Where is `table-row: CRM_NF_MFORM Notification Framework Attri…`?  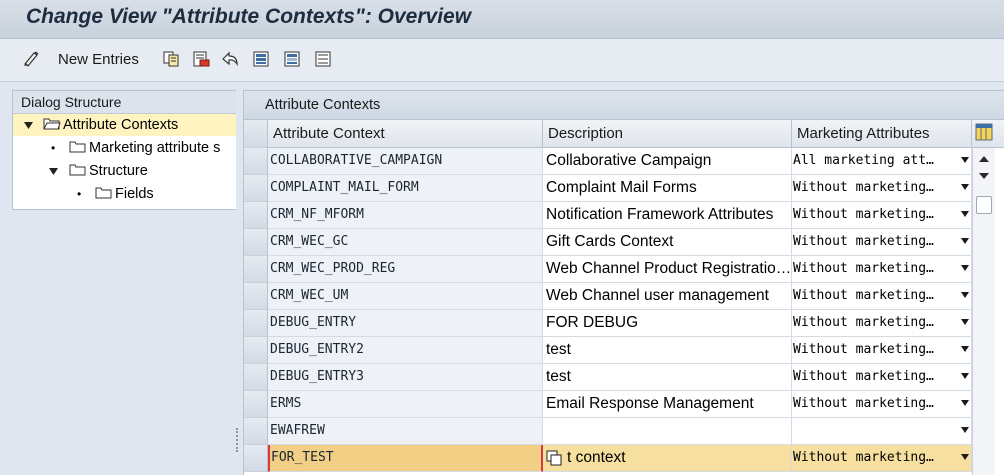
table-row: CRM_NF_MFORM Notification Framework Attri… is located at coordinates (608, 215).